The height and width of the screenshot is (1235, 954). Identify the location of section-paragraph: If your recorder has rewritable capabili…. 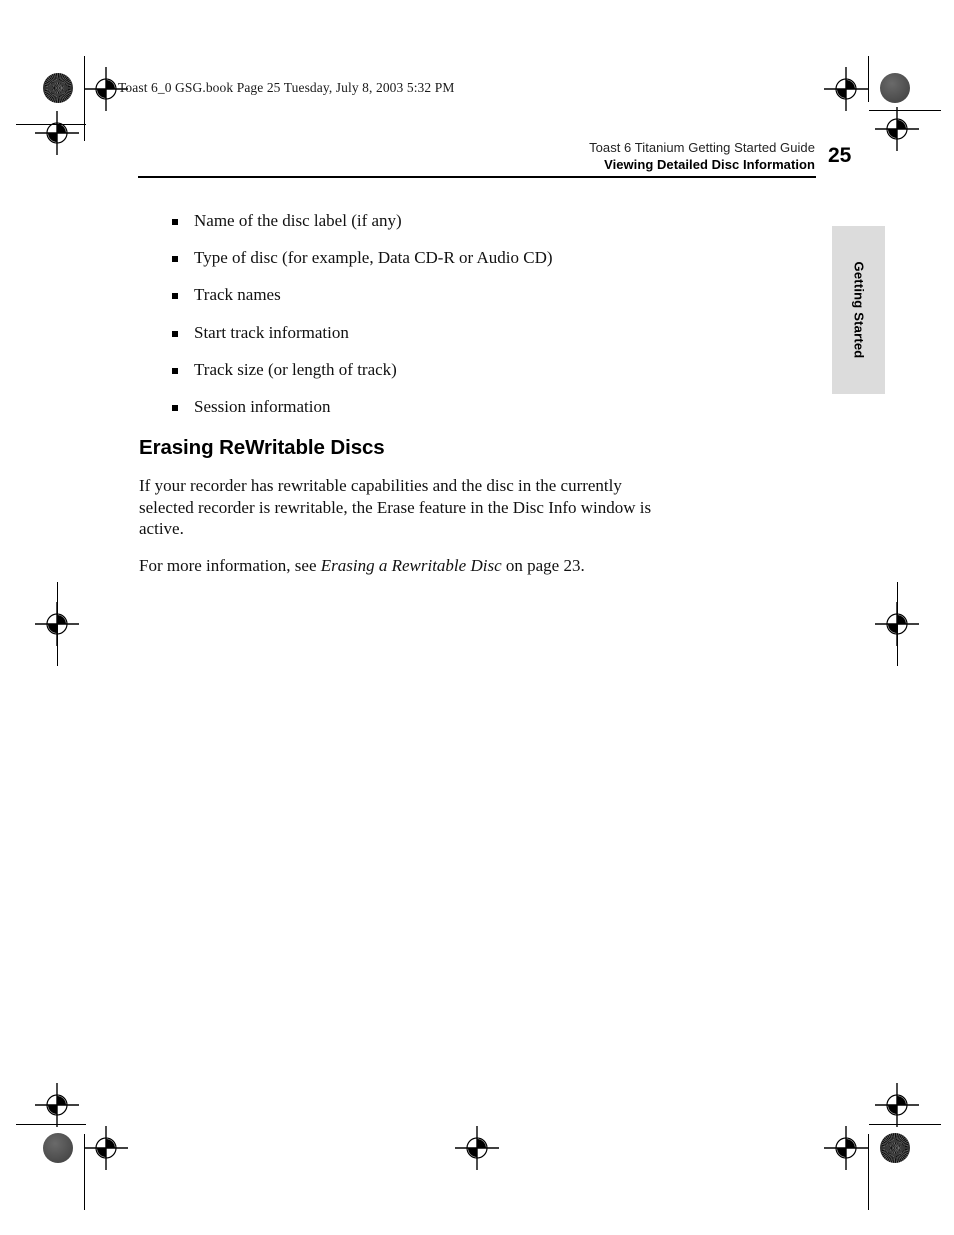
(395, 507).